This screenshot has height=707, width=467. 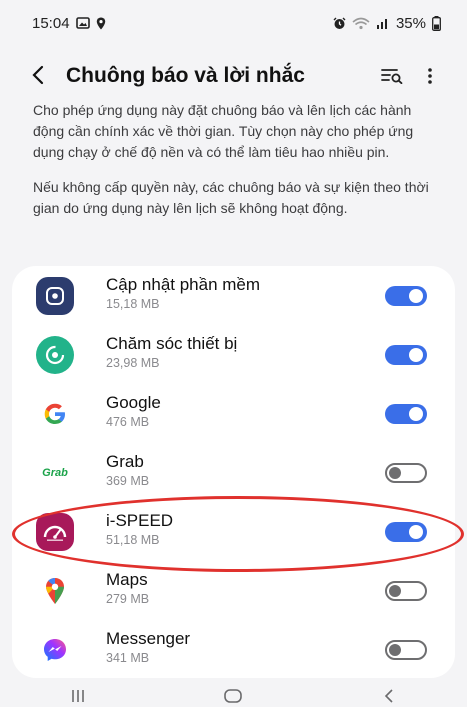 What do you see at coordinates (48, 76) in the screenshot?
I see `back-button` at bounding box center [48, 76].